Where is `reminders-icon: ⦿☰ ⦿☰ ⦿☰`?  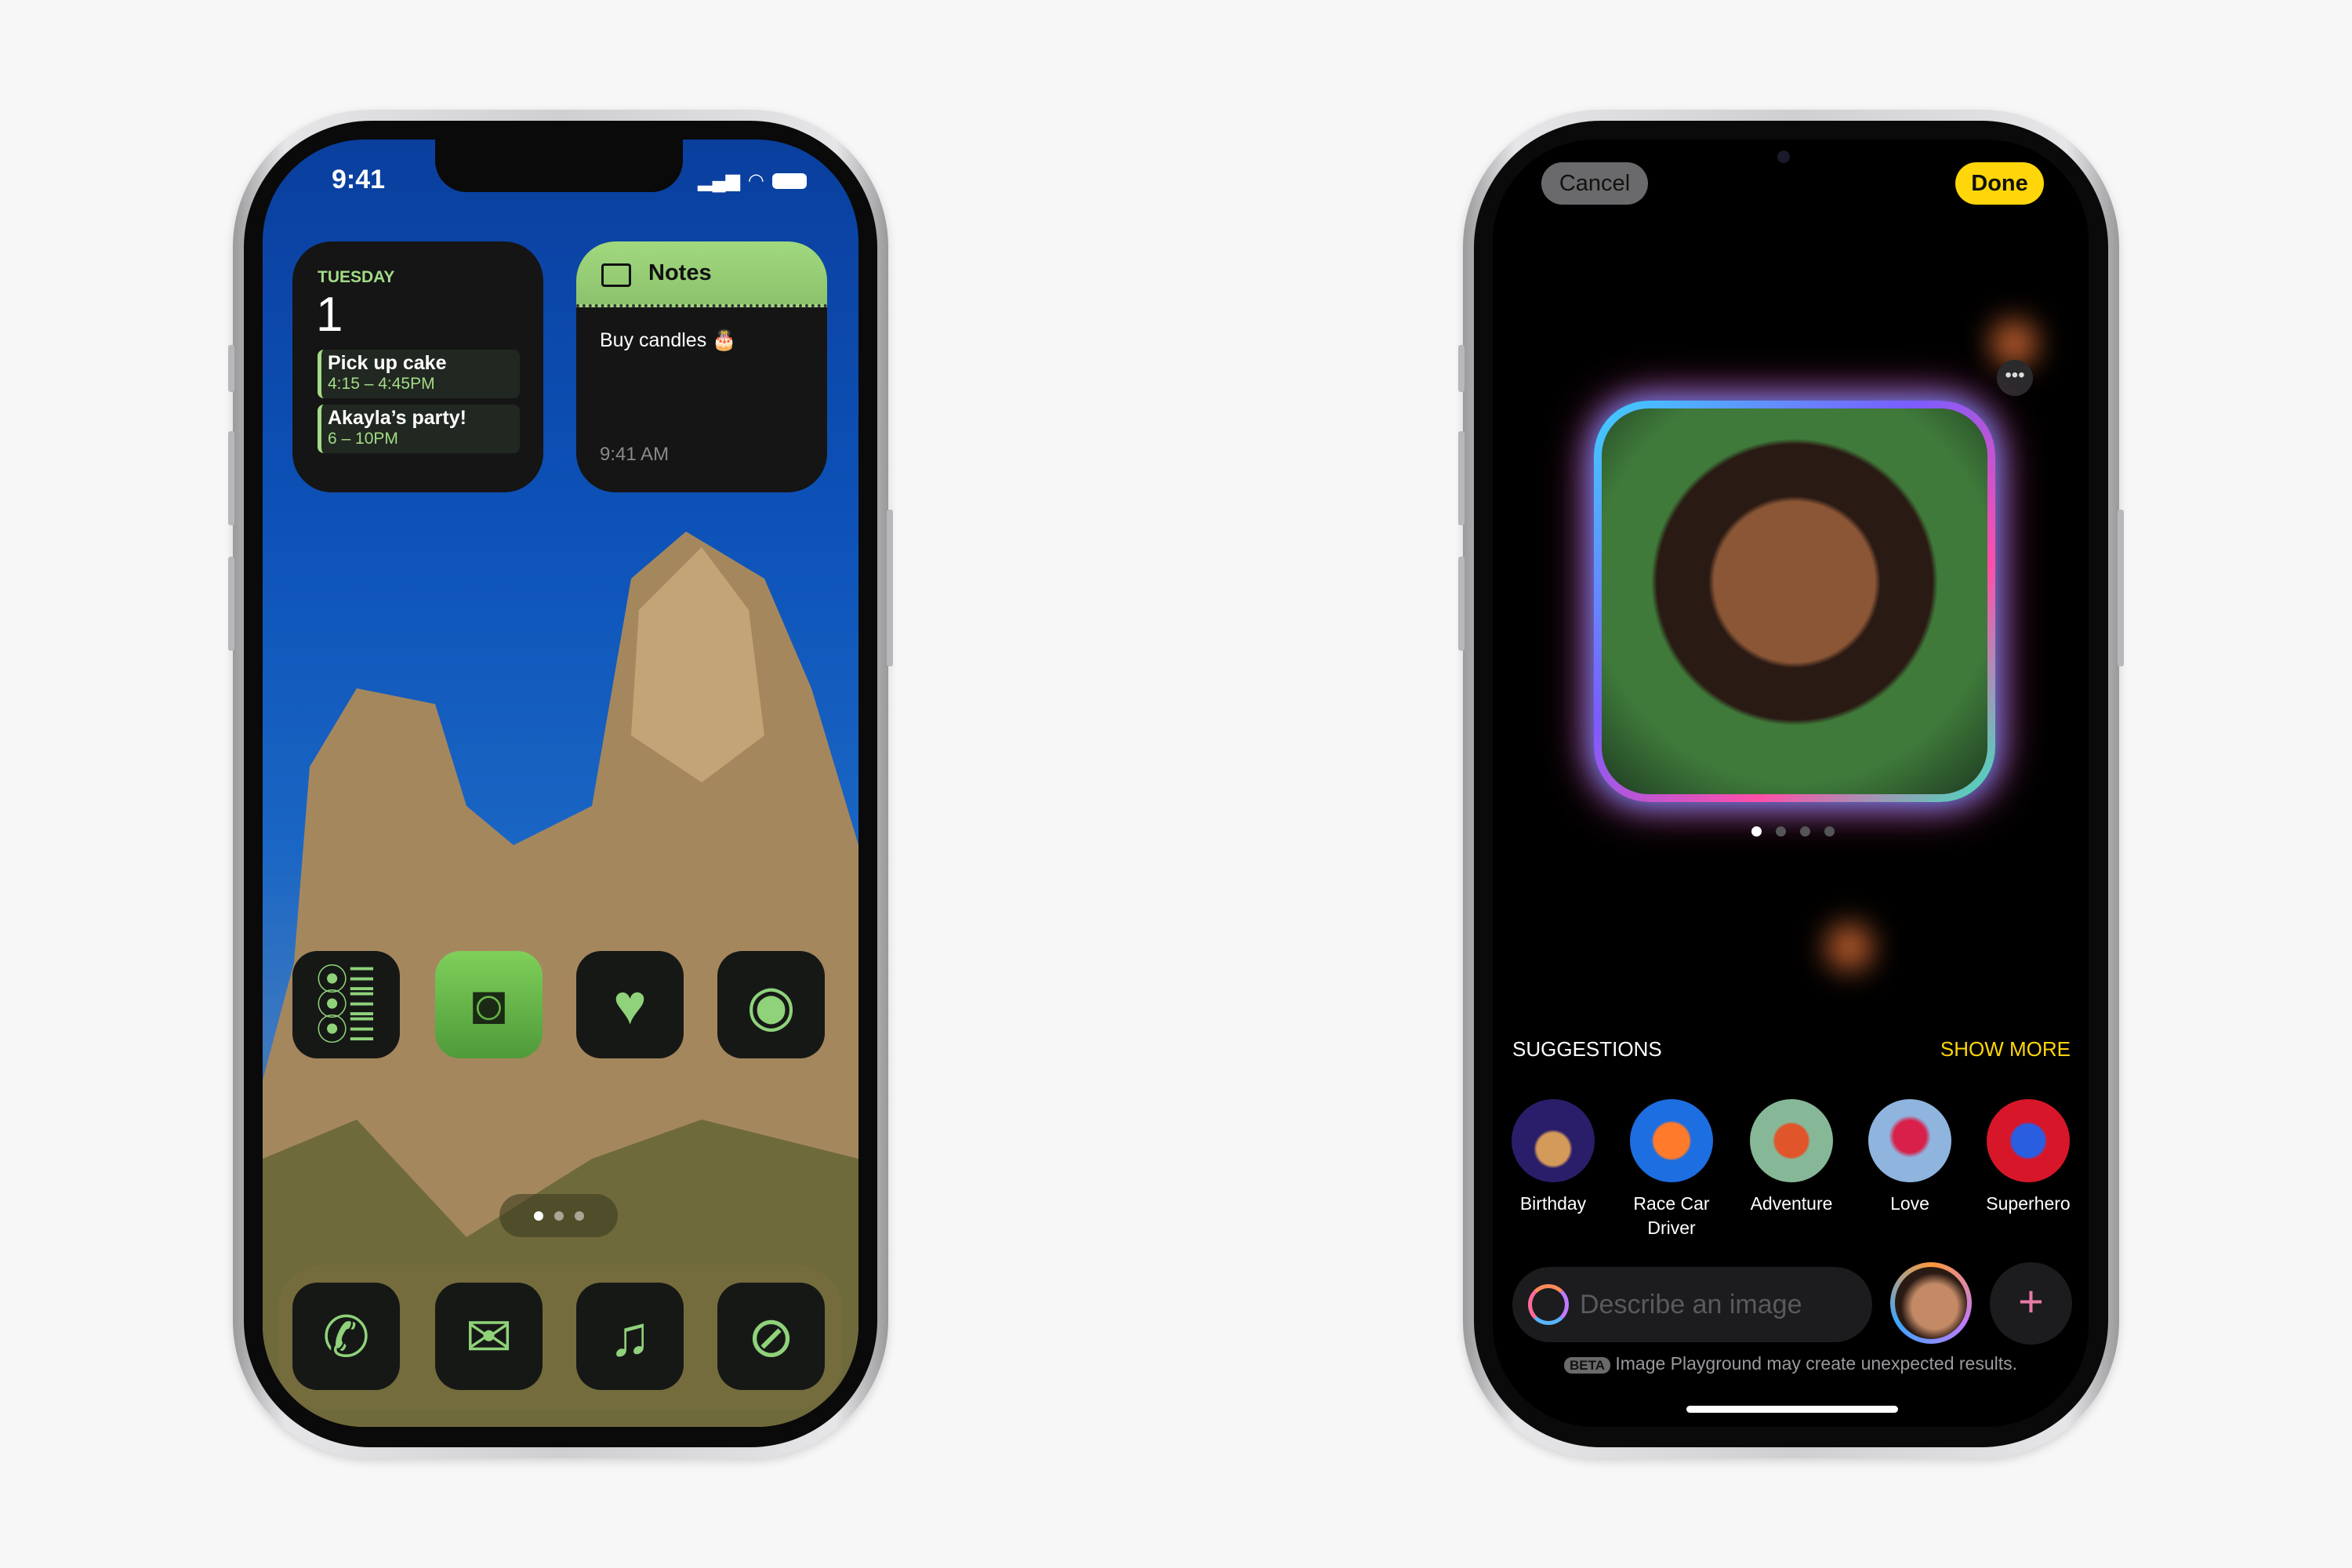
reminders-icon: ⦿☰ ⦿☰ ⦿☰ is located at coordinates (346, 1004).